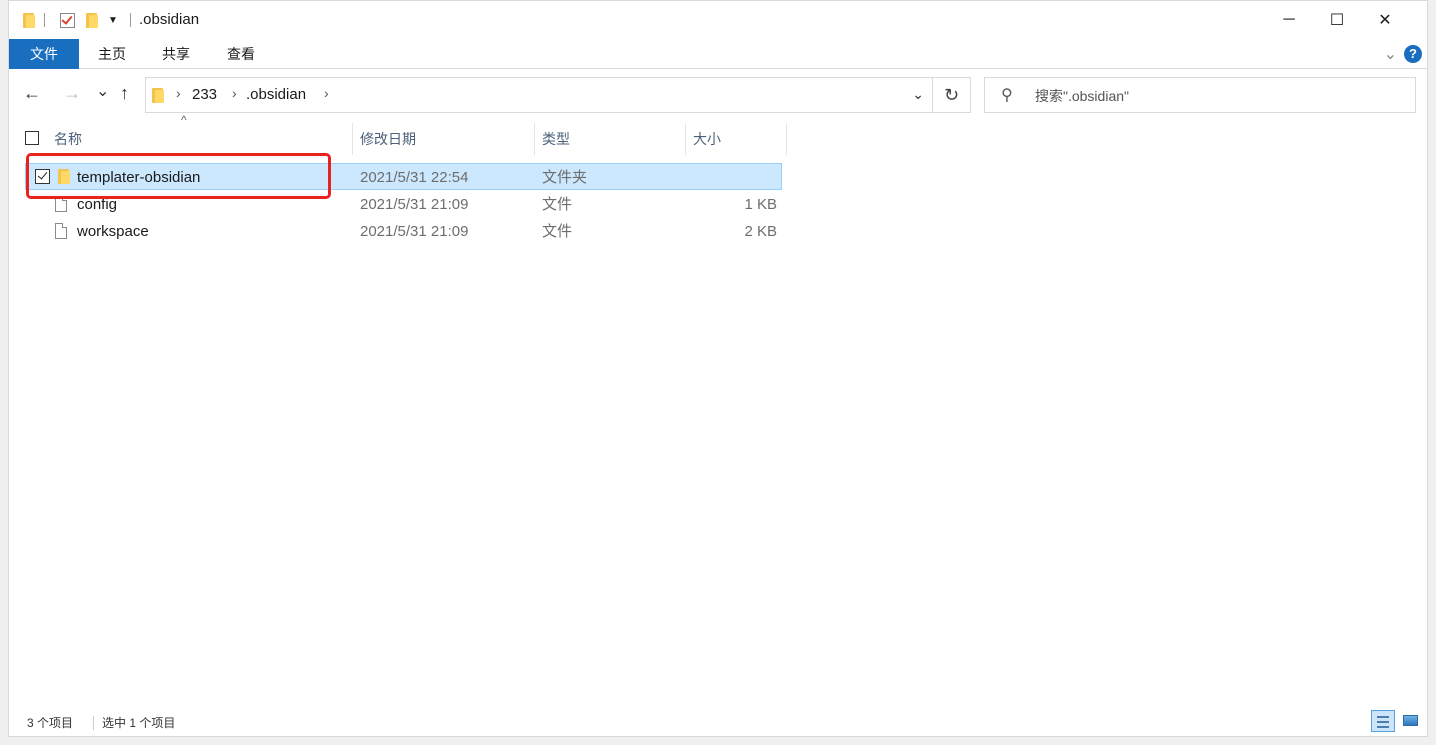  I want to click on file-row-workspace: workspace 2021/5/31 21:09 文件 2 KB, so click(403, 231).